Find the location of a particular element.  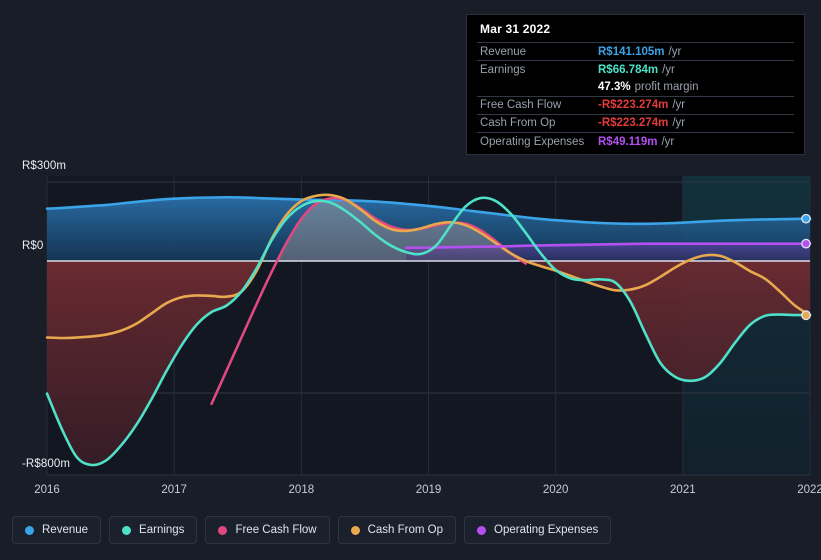

x-axis-tick-2020: 2020 is located at coordinates (555, 490).